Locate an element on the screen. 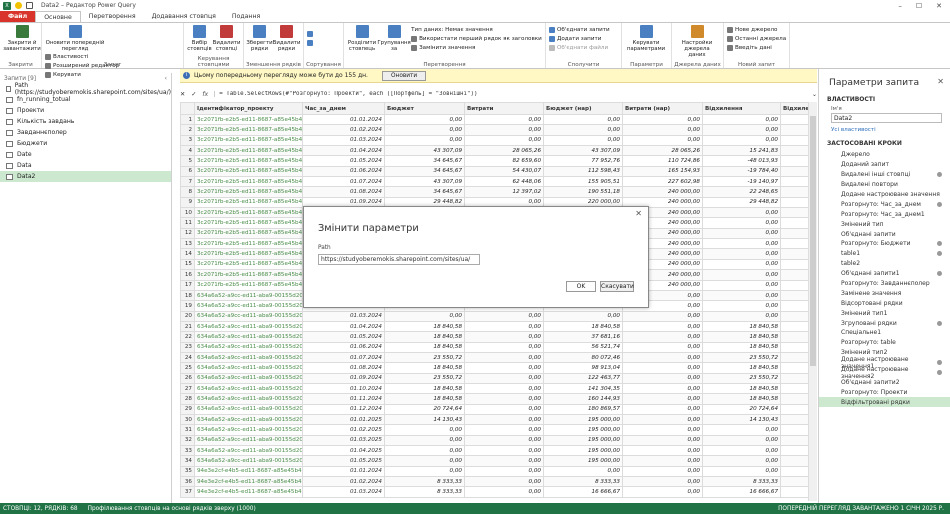 The width and height of the screenshot is (950, 514). row-number: 30 is located at coordinates (187, 419).